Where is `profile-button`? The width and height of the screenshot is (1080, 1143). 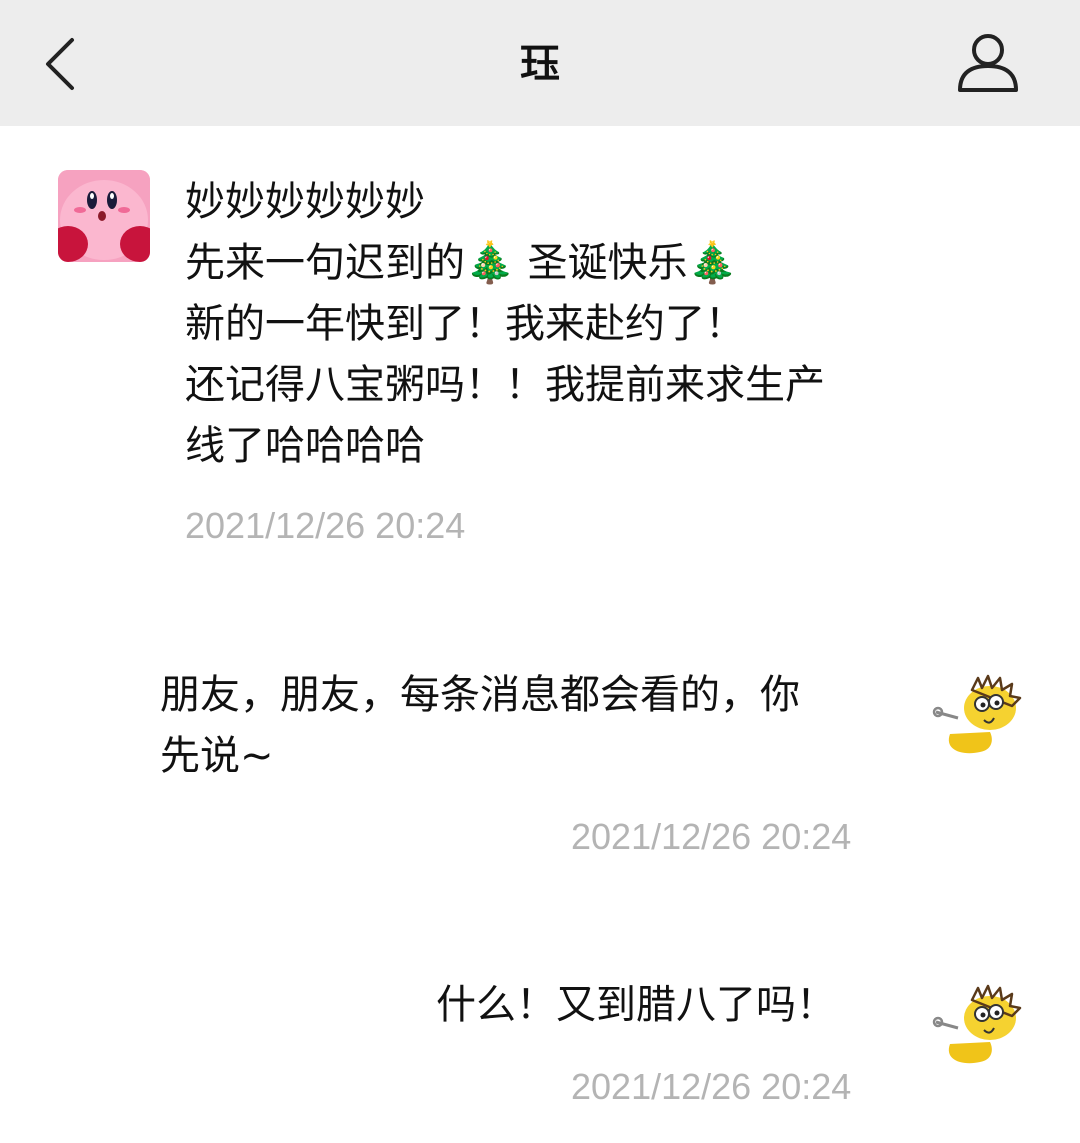
profile-button is located at coordinates (988, 63).